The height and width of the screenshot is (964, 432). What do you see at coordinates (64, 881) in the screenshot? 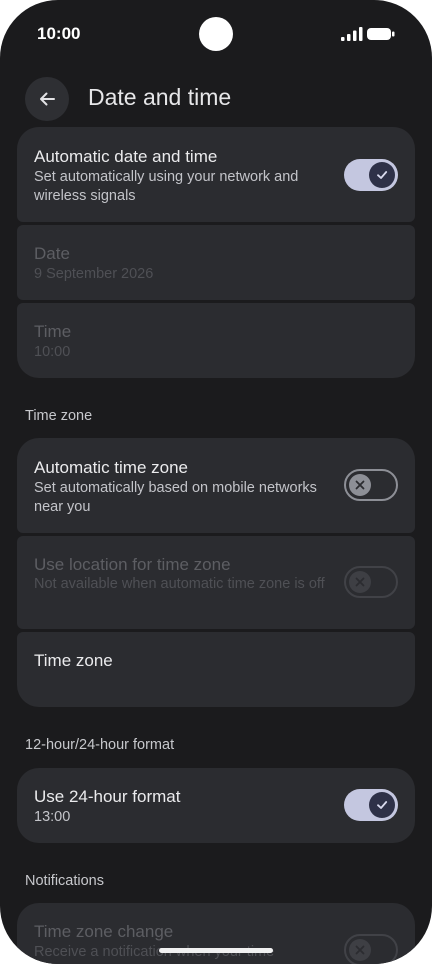
I see `section-header-notifications: Notifications` at bounding box center [64, 881].